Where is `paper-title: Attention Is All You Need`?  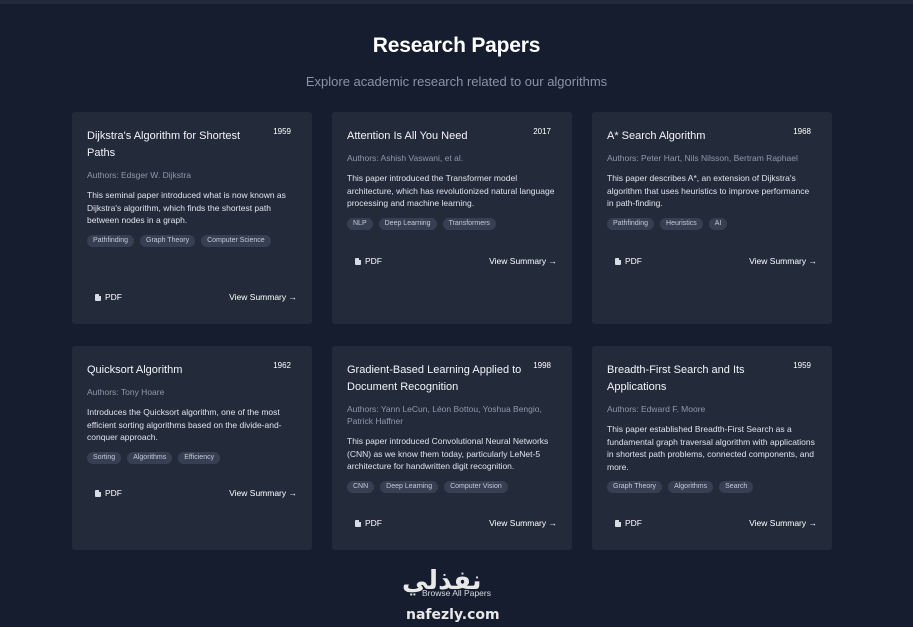 paper-title: Attention Is All You Need is located at coordinates (407, 136).